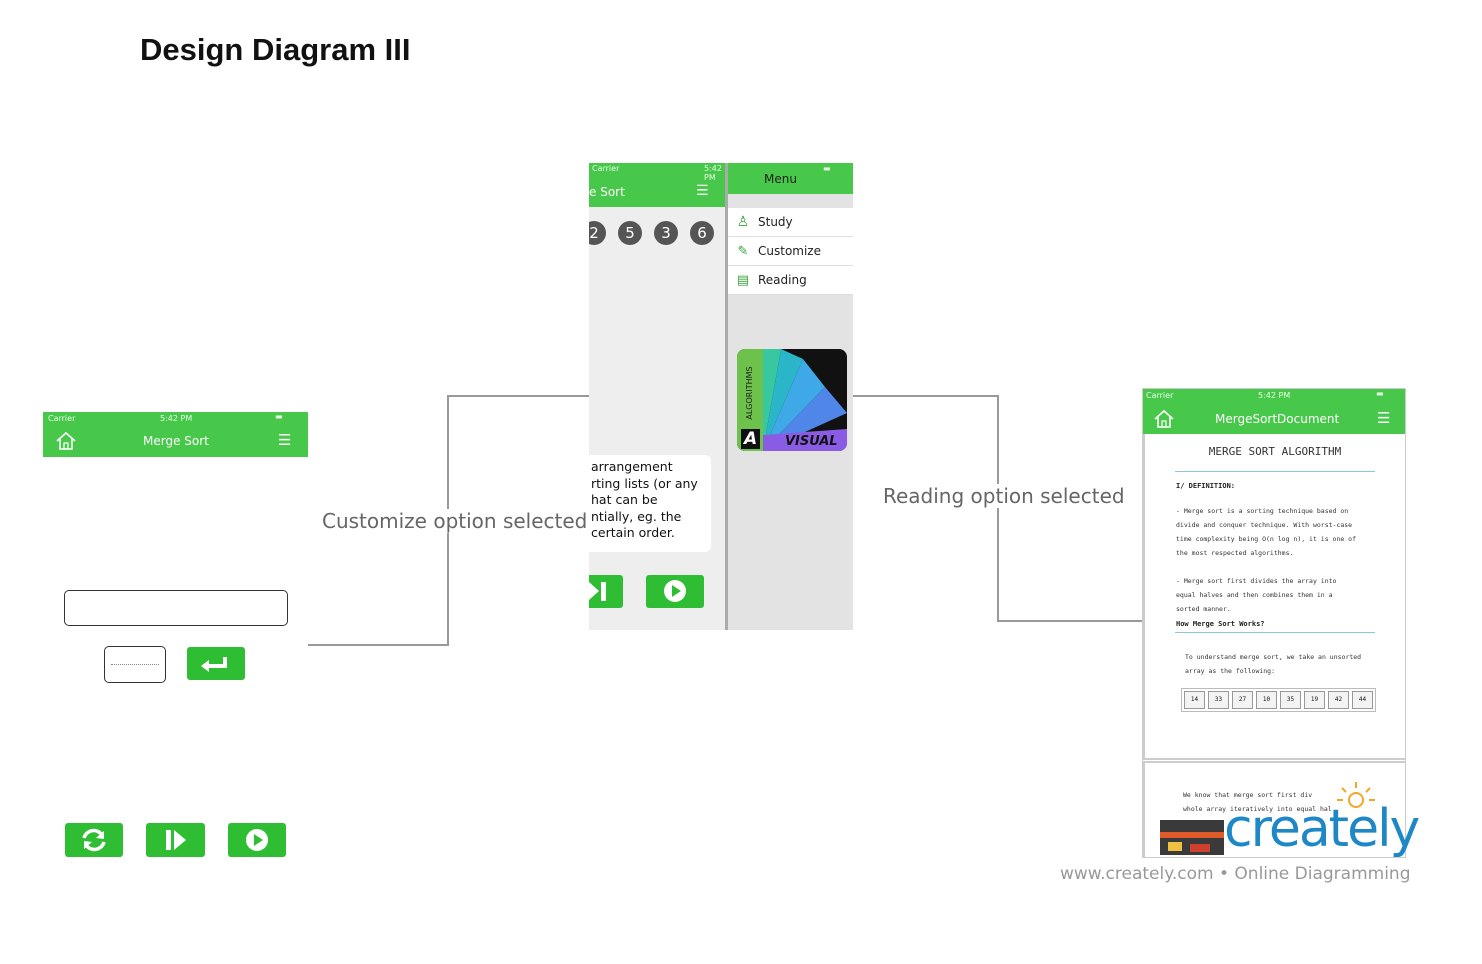 The image size is (1482, 964). I want to click on array-cell: 33, so click(1218, 700).